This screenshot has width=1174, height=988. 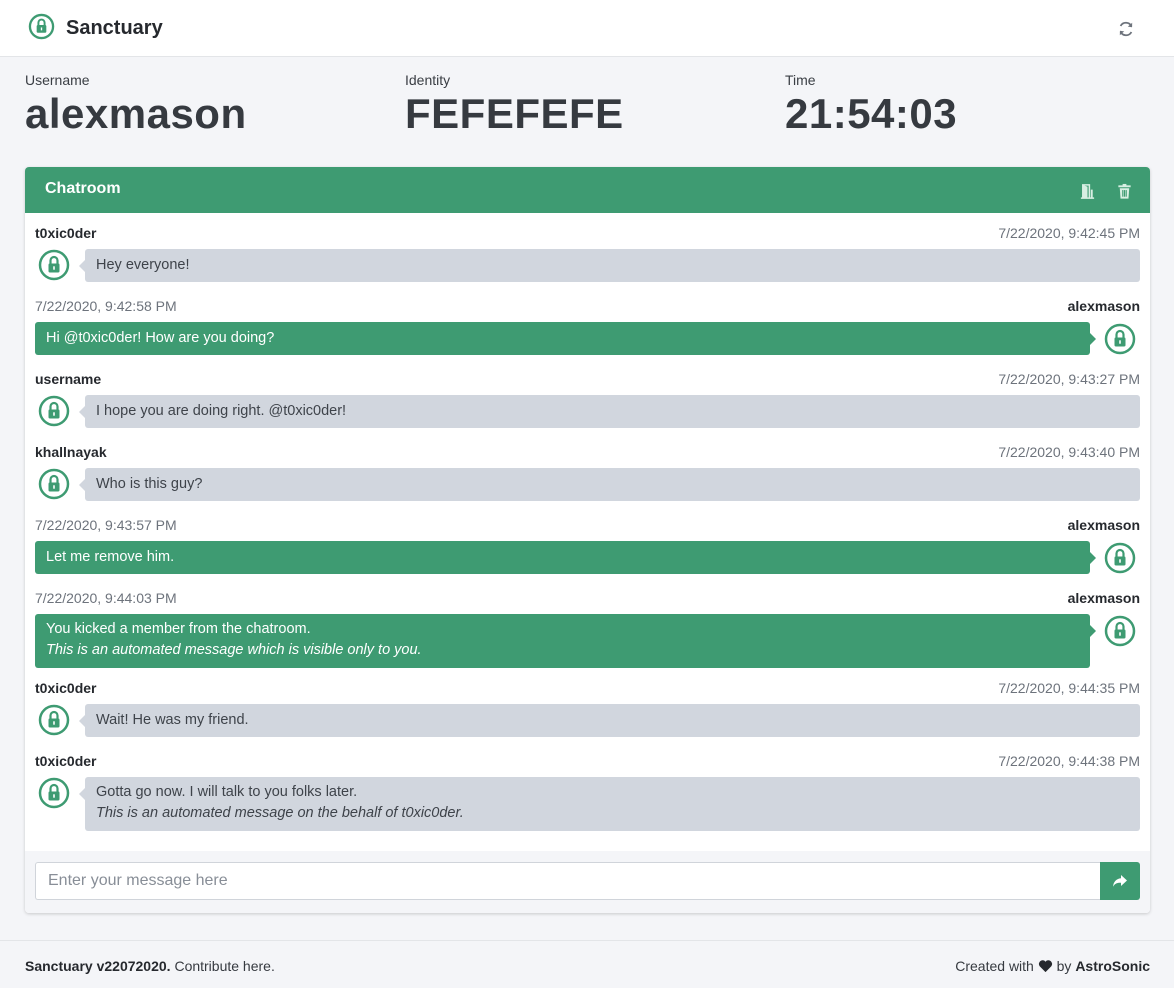 I want to click on message-text: Hey everyone!, so click(x=143, y=265).